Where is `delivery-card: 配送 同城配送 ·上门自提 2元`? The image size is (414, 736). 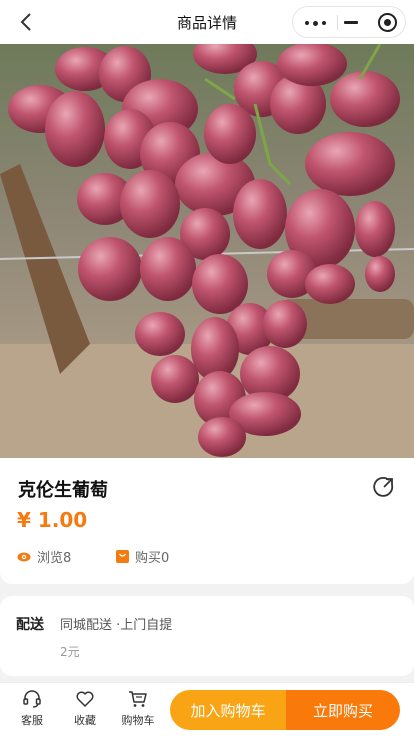
delivery-card: 配送 同城配送 ·上门自提 2元 is located at coordinates (207, 636).